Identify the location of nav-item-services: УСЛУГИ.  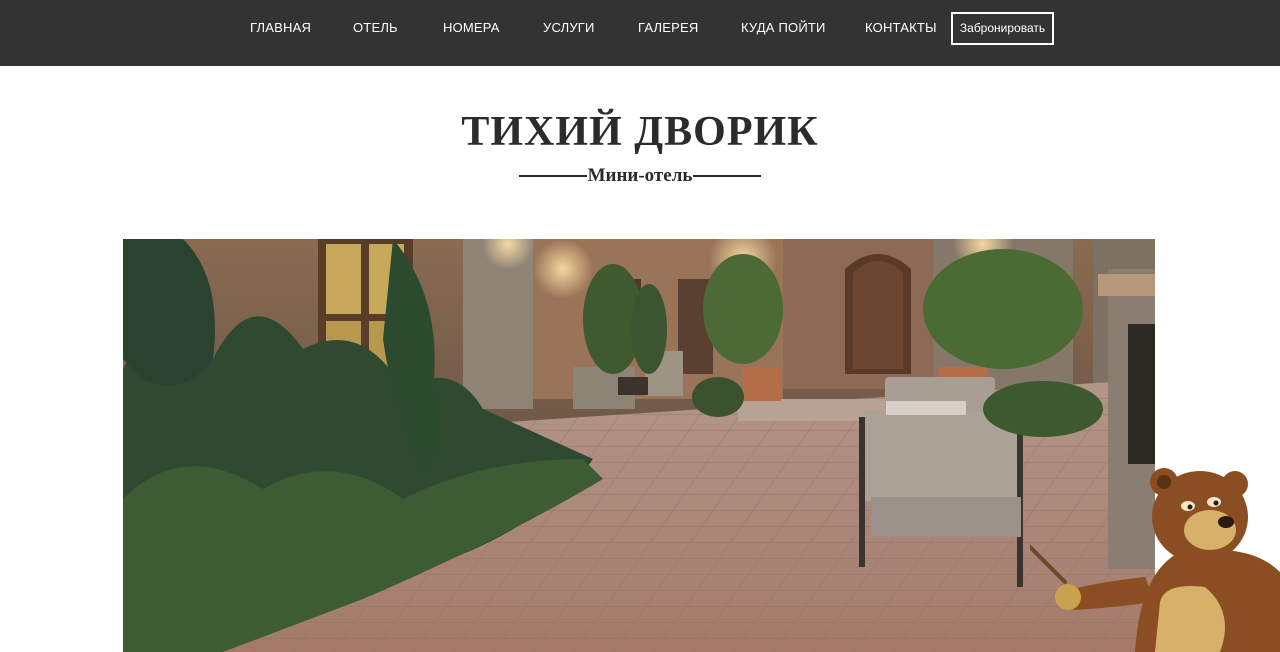
(569, 28).